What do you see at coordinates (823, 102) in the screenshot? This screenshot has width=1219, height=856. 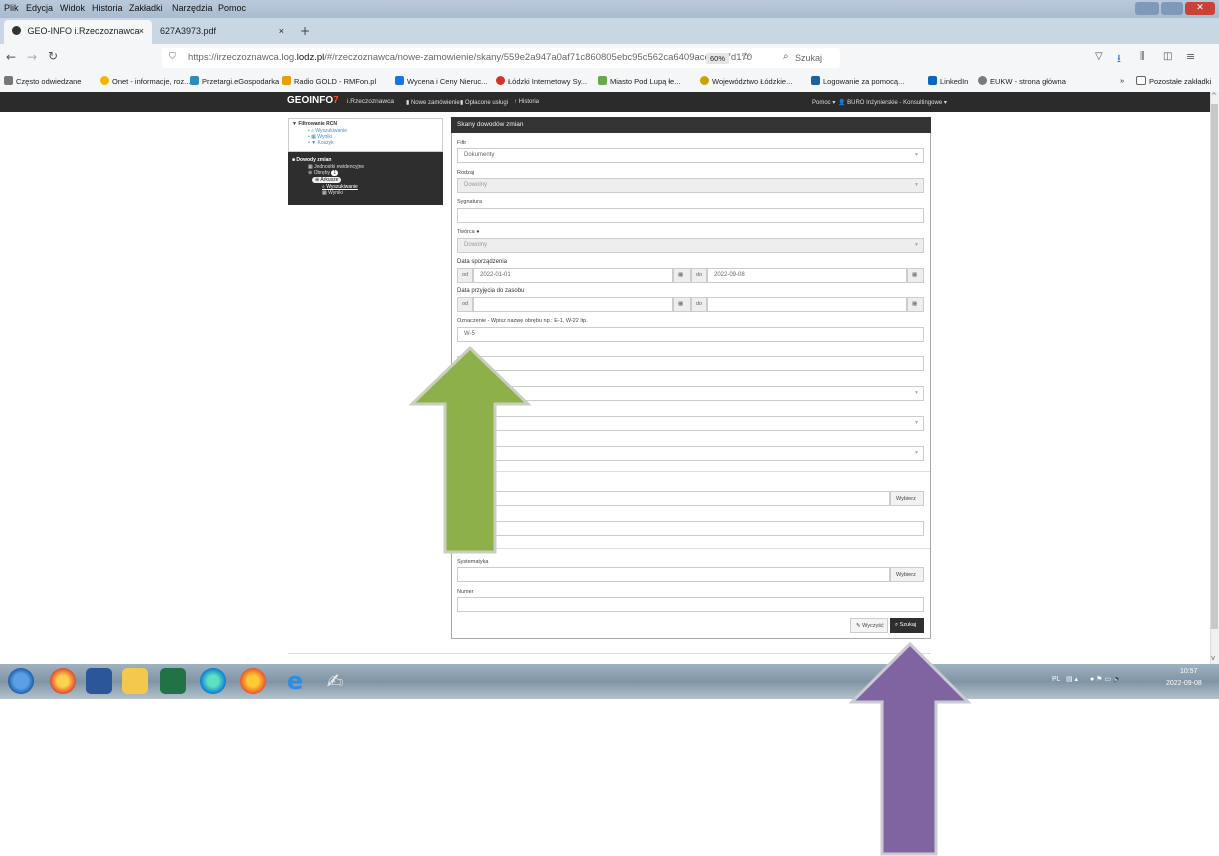 I see `help-menu: Pomoc ▾` at bounding box center [823, 102].